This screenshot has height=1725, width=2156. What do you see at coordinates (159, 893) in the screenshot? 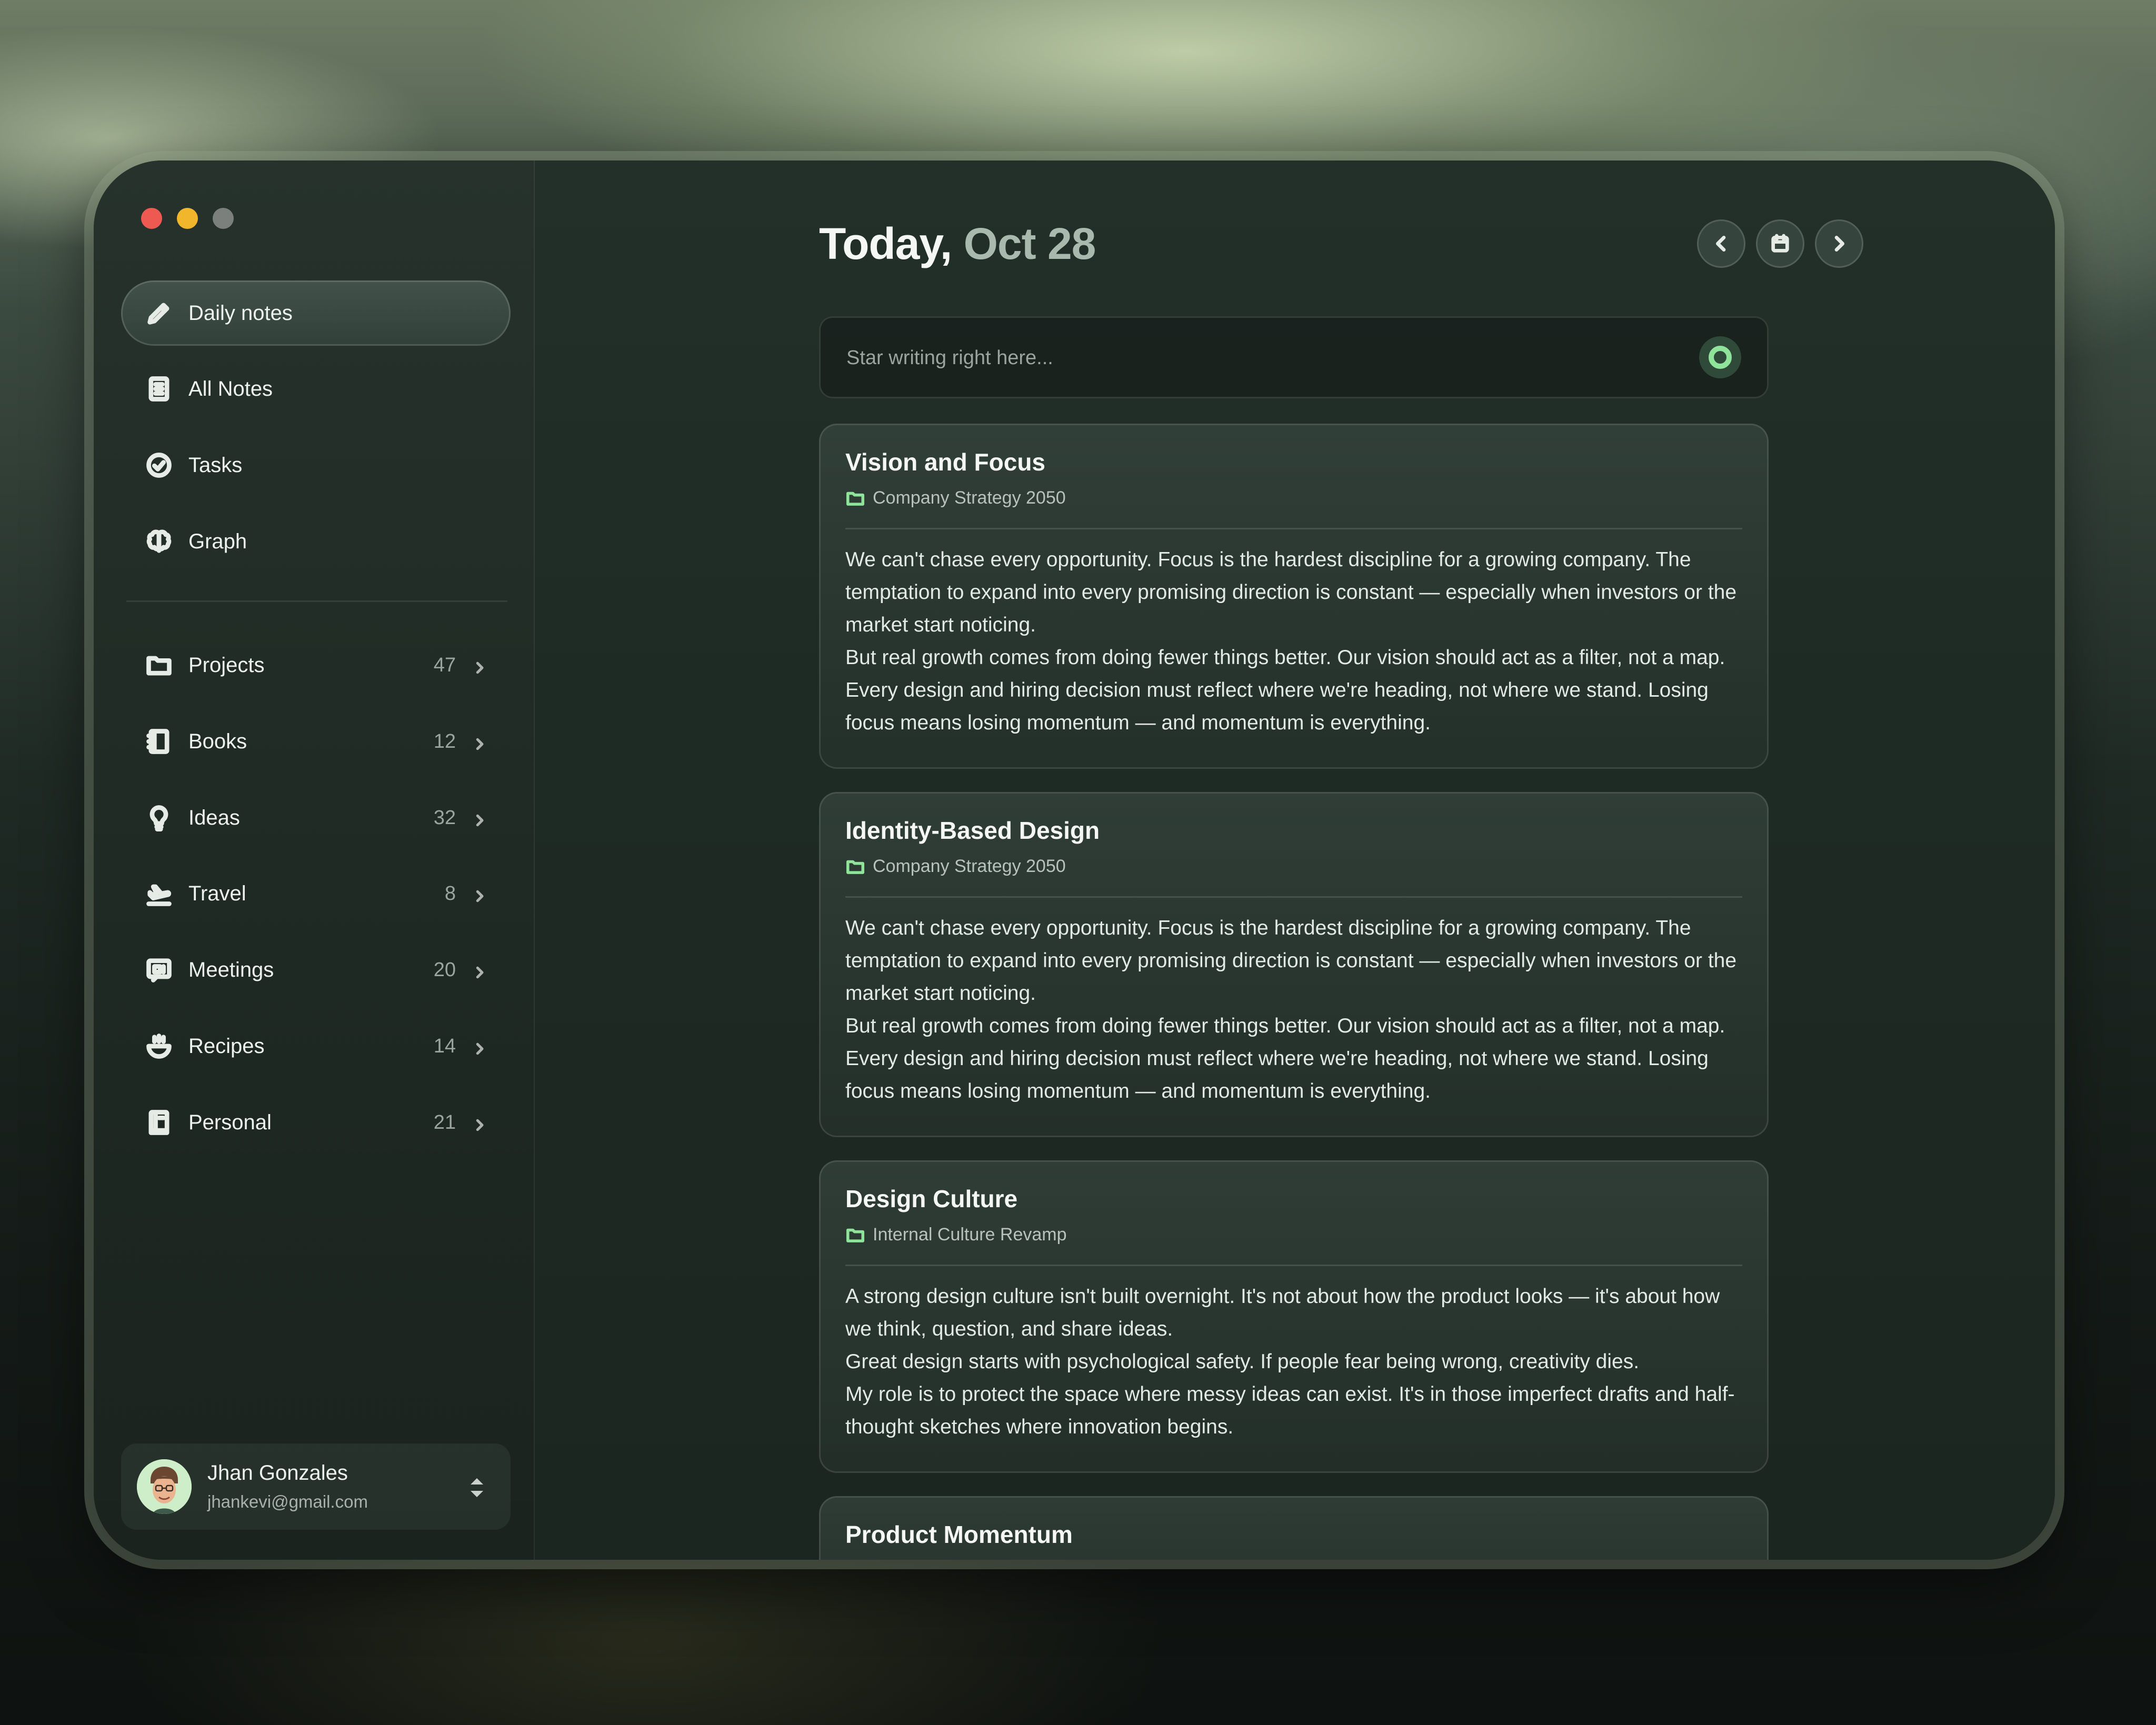
I see `plane-icon` at bounding box center [159, 893].